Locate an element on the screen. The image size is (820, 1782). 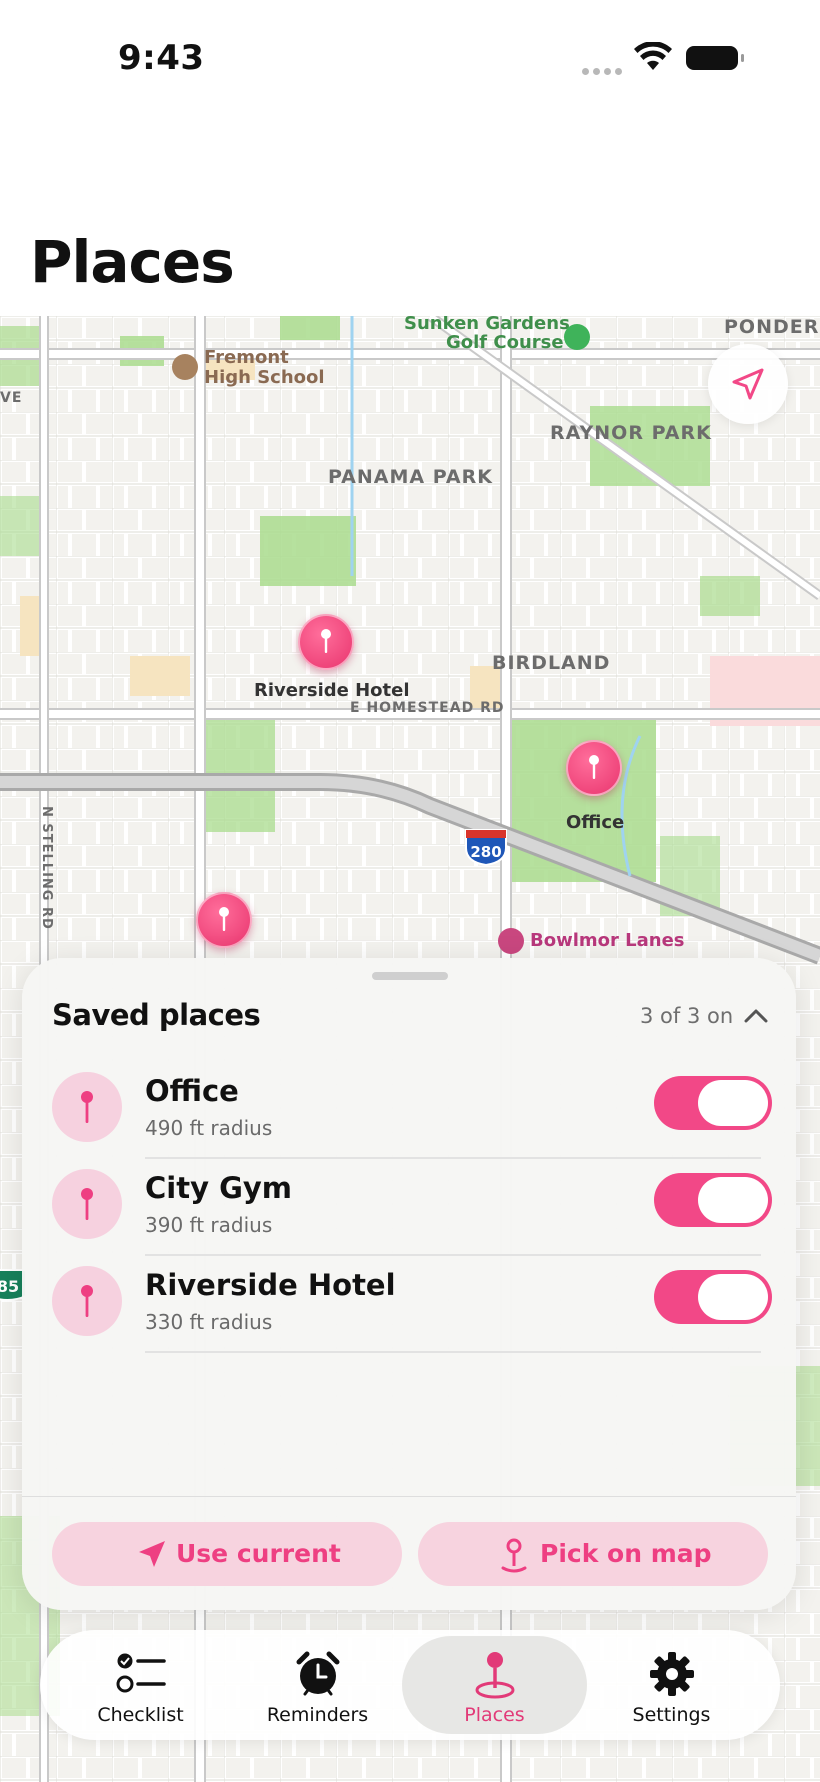
wifi-icon is located at coordinates (653, 56).